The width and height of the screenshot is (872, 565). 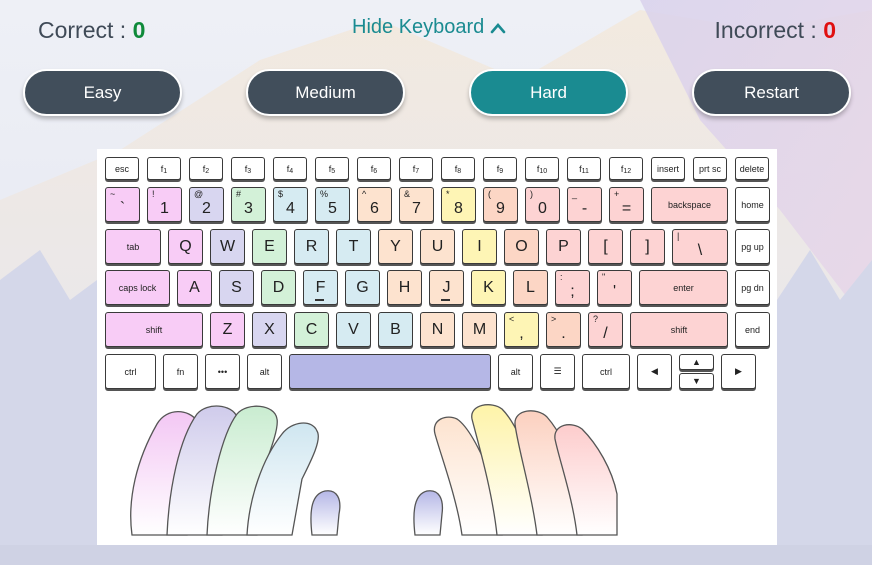 What do you see at coordinates (771, 92) in the screenshot?
I see `restart-button: Restart` at bounding box center [771, 92].